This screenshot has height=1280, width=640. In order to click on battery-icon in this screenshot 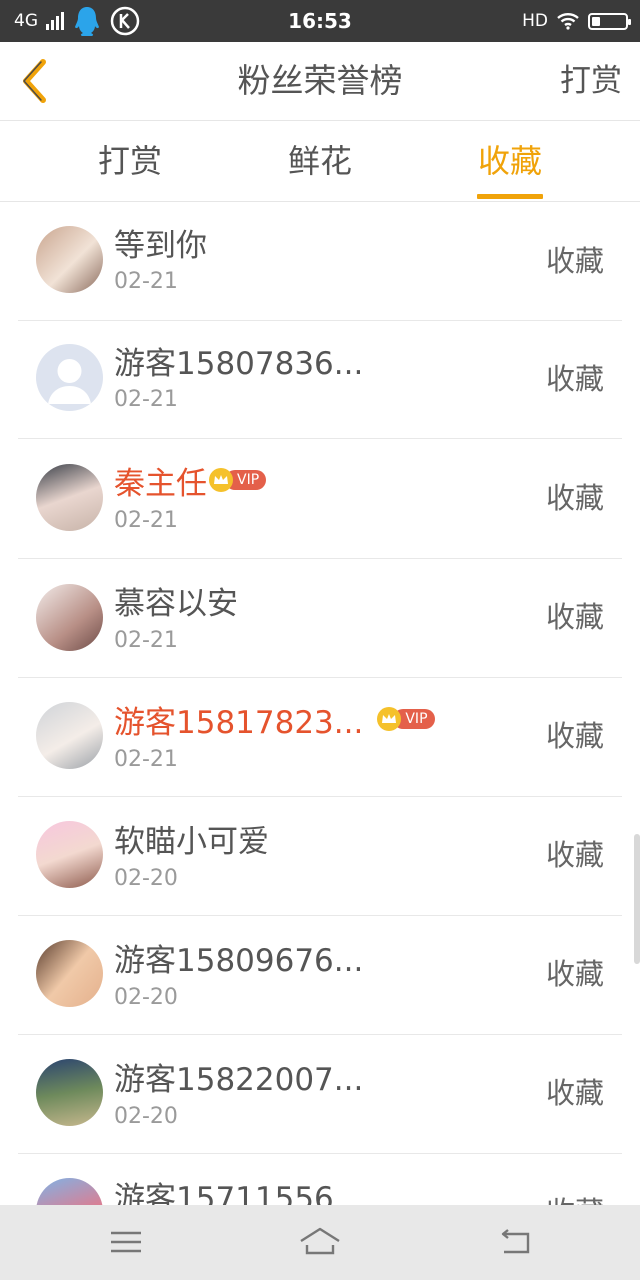, I will do `click(609, 21)`.